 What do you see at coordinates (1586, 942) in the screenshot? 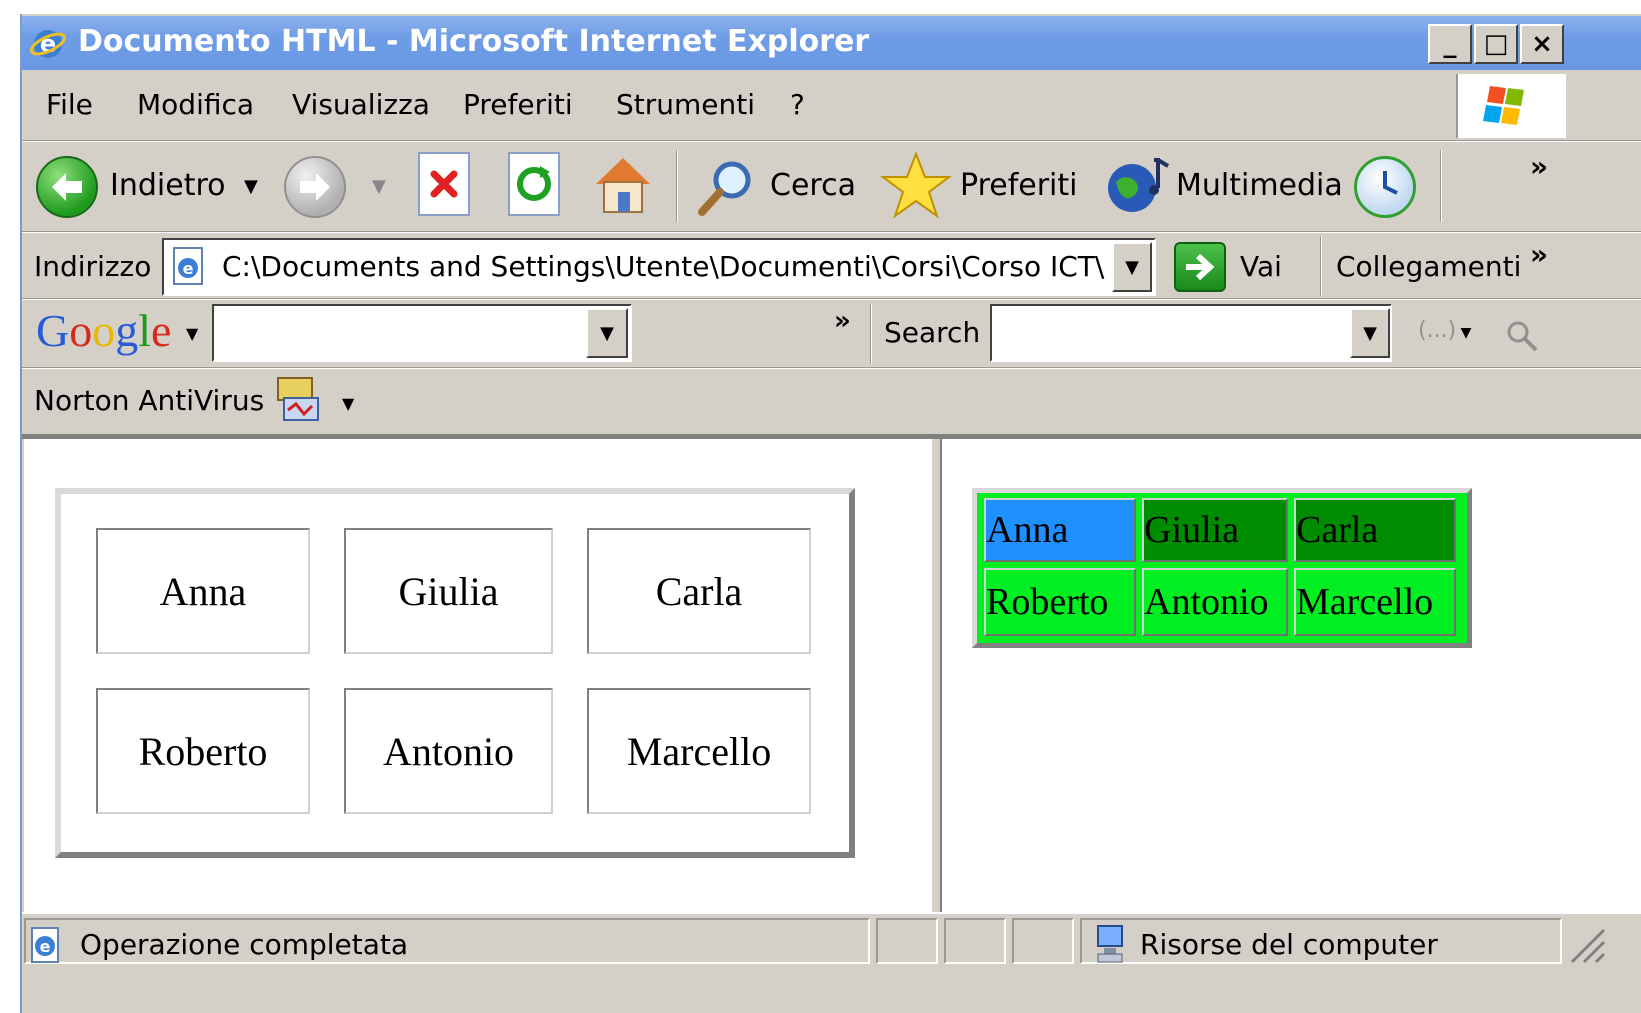
I see `resize-grip-icon` at bounding box center [1586, 942].